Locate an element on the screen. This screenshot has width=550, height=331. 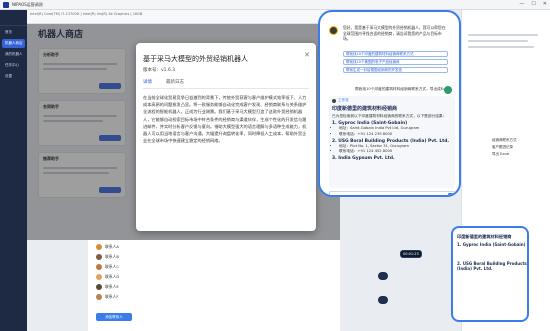
contact-name: 联系人C is located at coordinates (112, 266).